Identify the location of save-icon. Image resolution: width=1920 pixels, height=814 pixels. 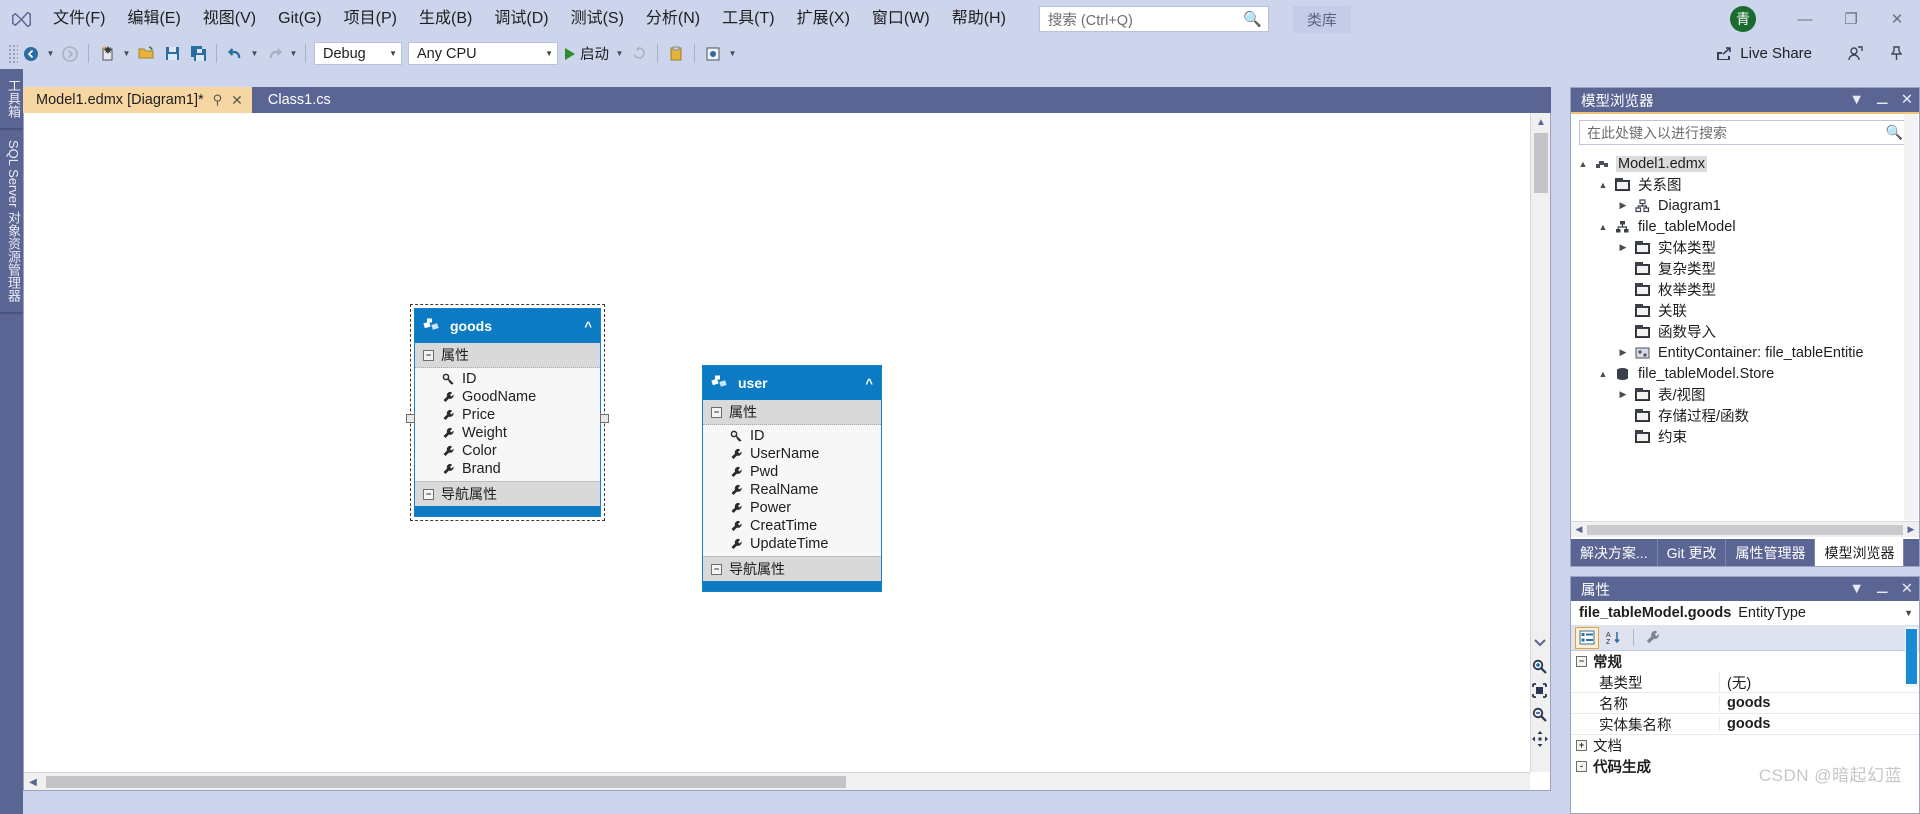
(172, 54).